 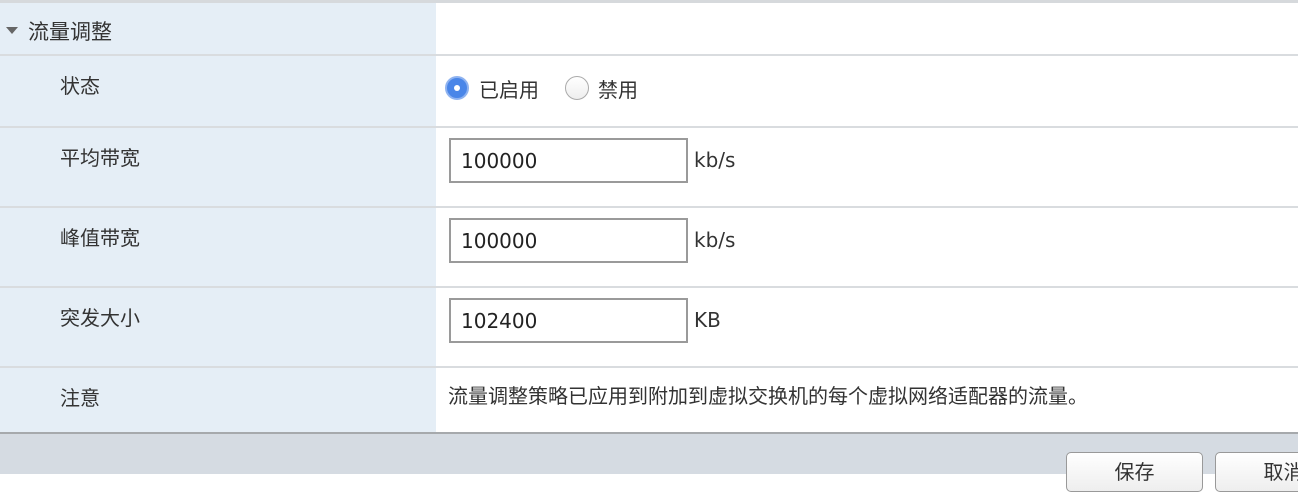 What do you see at coordinates (577, 88) in the screenshot?
I see `radio-disabled` at bounding box center [577, 88].